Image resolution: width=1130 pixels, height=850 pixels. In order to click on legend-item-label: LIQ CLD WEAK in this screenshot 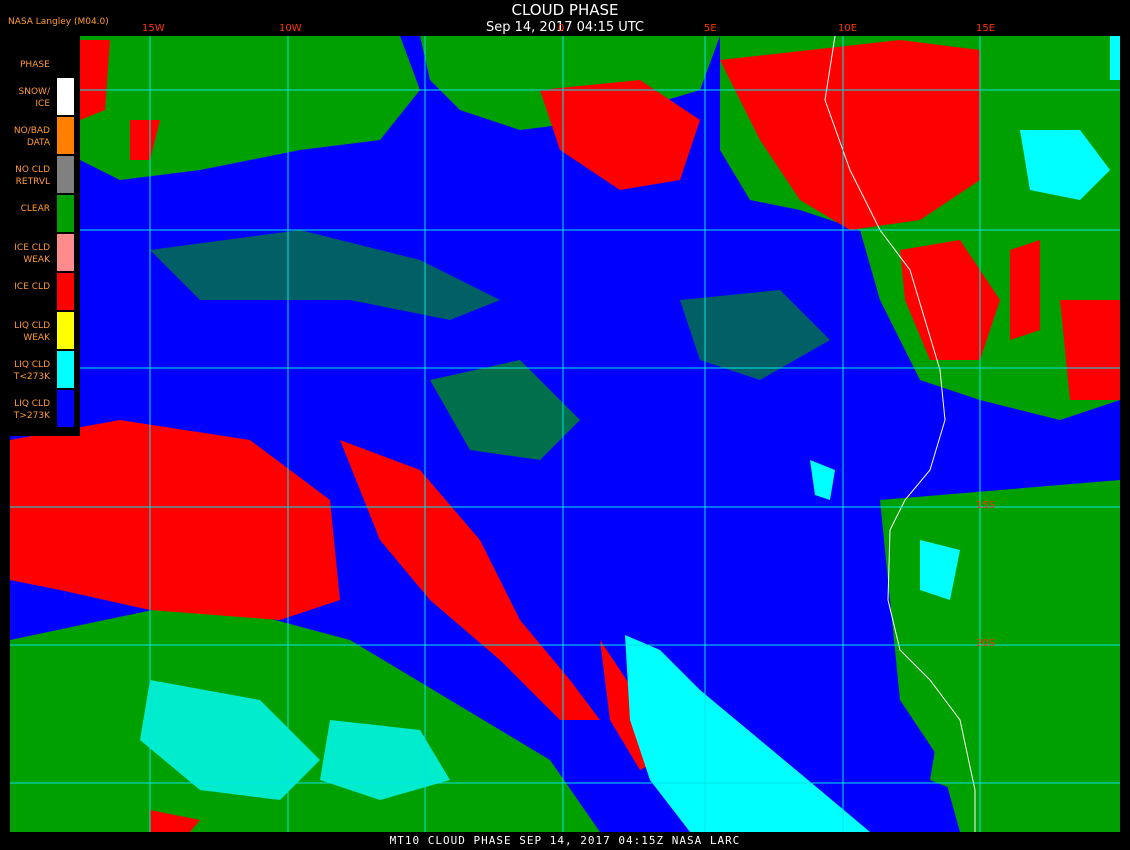, I will do `click(32, 332)`.